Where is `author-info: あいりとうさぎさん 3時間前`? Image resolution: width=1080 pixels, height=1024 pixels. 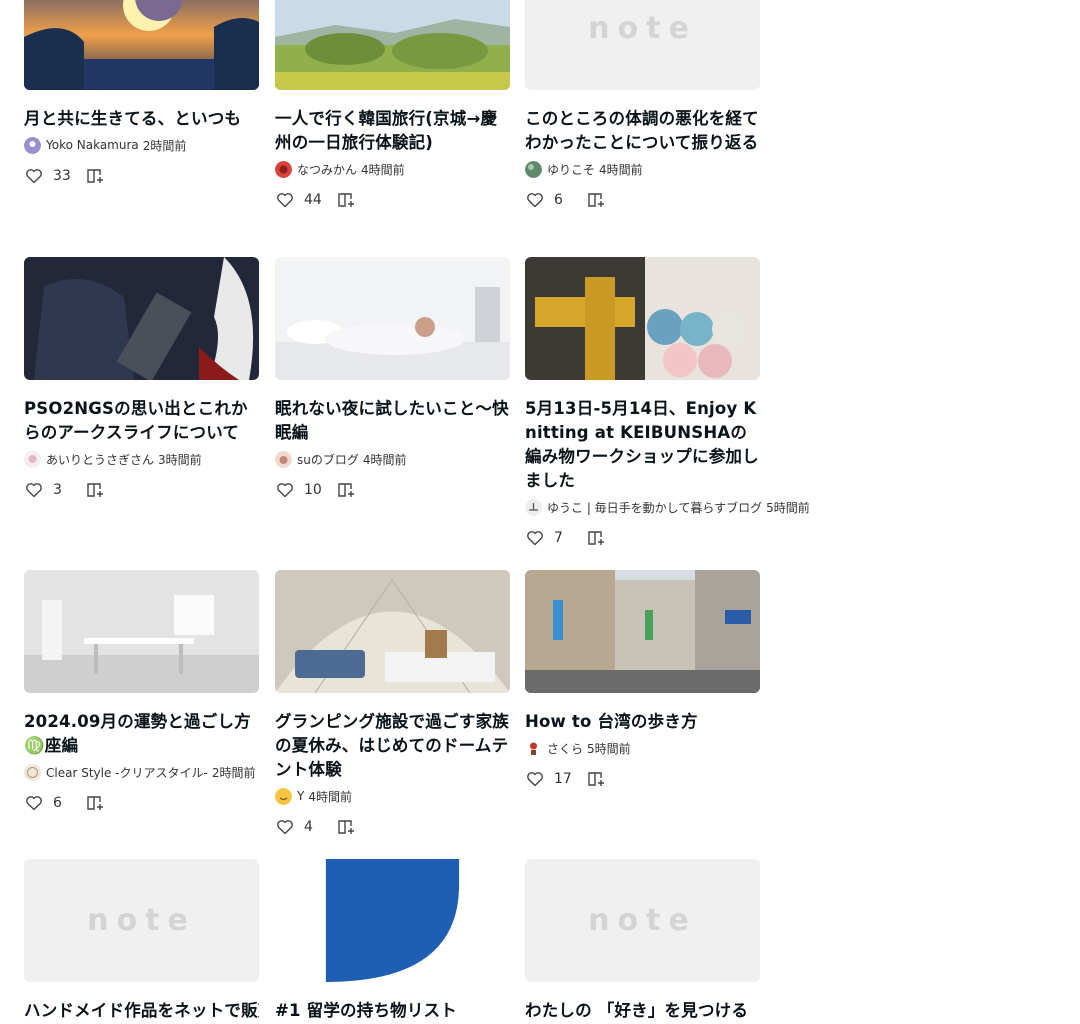
author-info: あいりとうさぎさん 3時間前 is located at coordinates (141, 459).